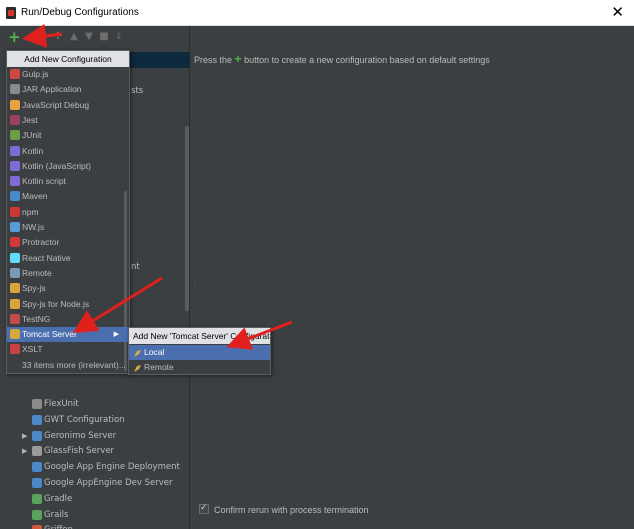  What do you see at coordinates (56, 303) in the screenshot?
I see `menu-item-label: Spy-js for Node.js` at bounding box center [56, 303].